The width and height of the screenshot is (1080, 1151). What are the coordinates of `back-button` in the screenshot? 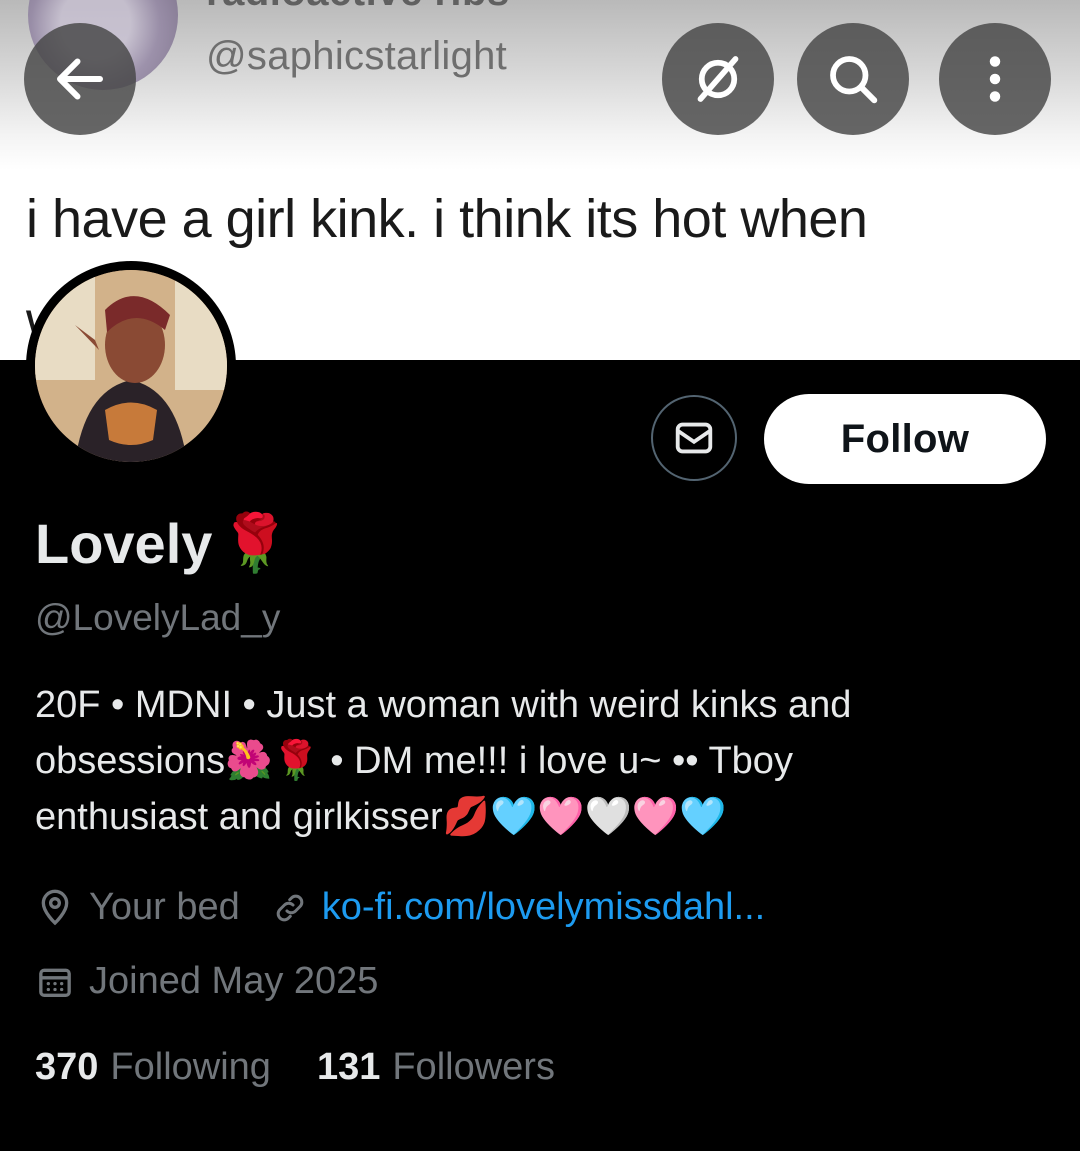 It's located at (80, 79).